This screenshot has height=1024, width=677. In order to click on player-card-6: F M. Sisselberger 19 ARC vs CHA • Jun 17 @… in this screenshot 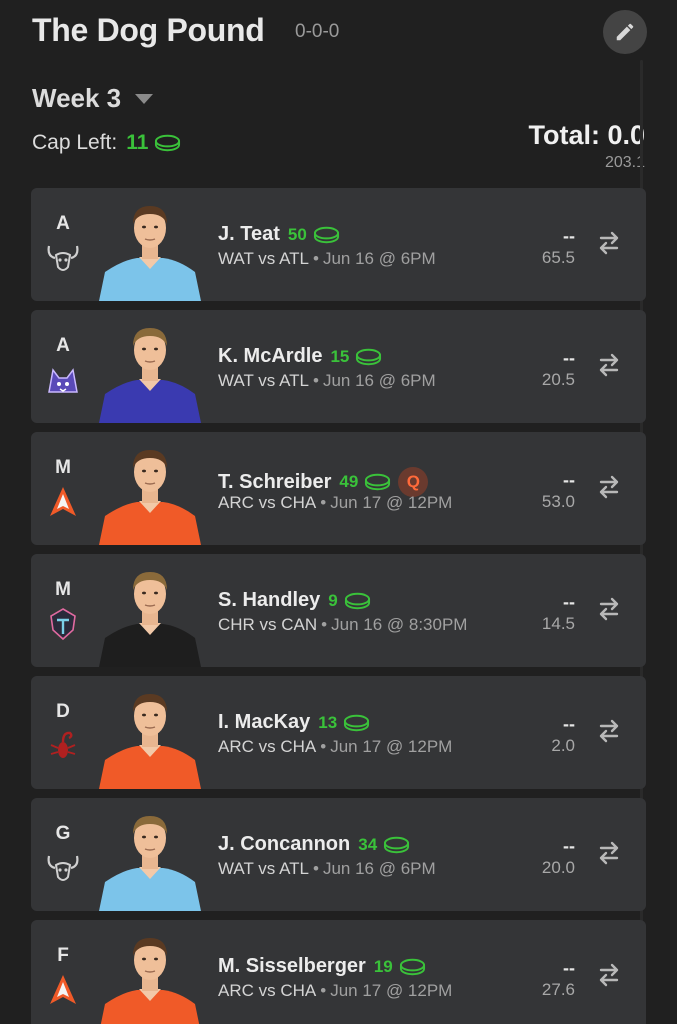, I will do `click(338, 972)`.